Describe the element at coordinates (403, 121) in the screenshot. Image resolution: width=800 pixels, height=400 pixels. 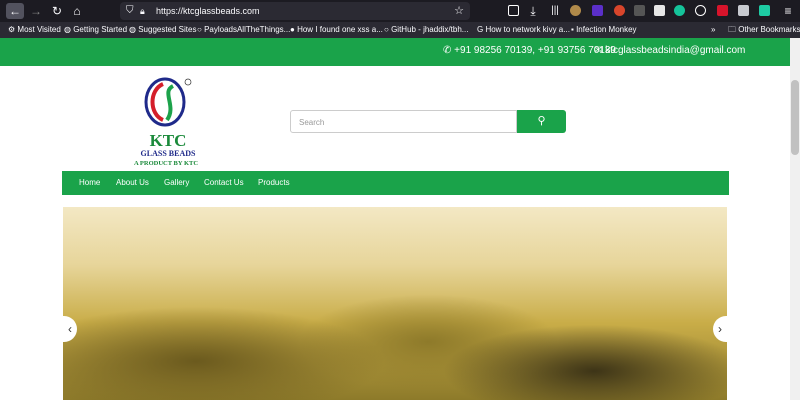
I see `search-input: Search` at that location.